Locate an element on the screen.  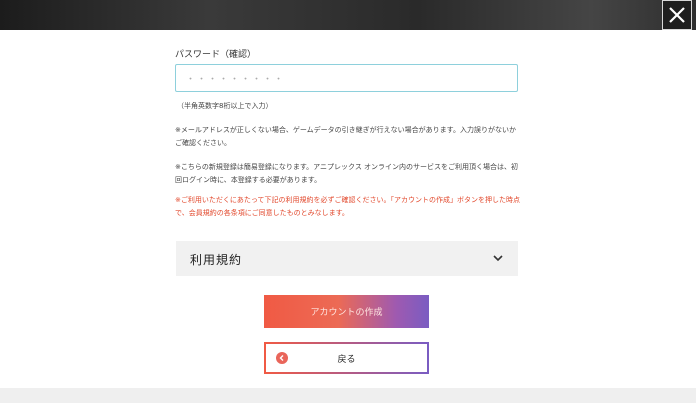
chevron-down-icon is located at coordinates (498, 258).